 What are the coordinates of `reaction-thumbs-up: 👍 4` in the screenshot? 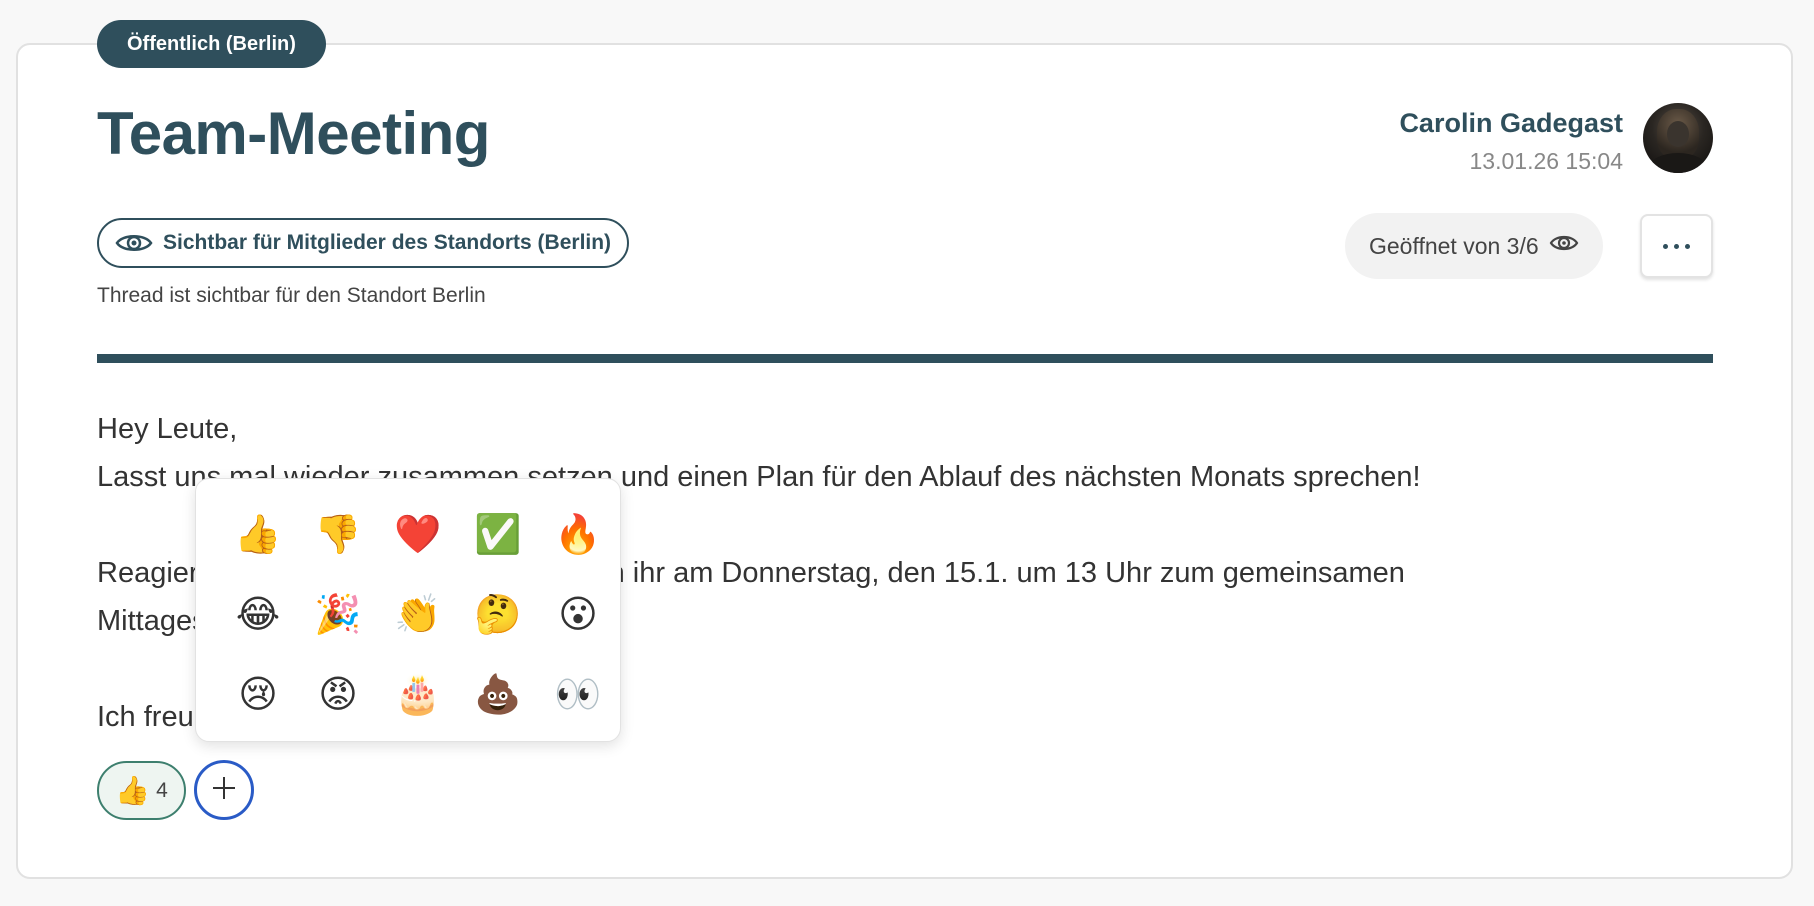 It's located at (141, 790).